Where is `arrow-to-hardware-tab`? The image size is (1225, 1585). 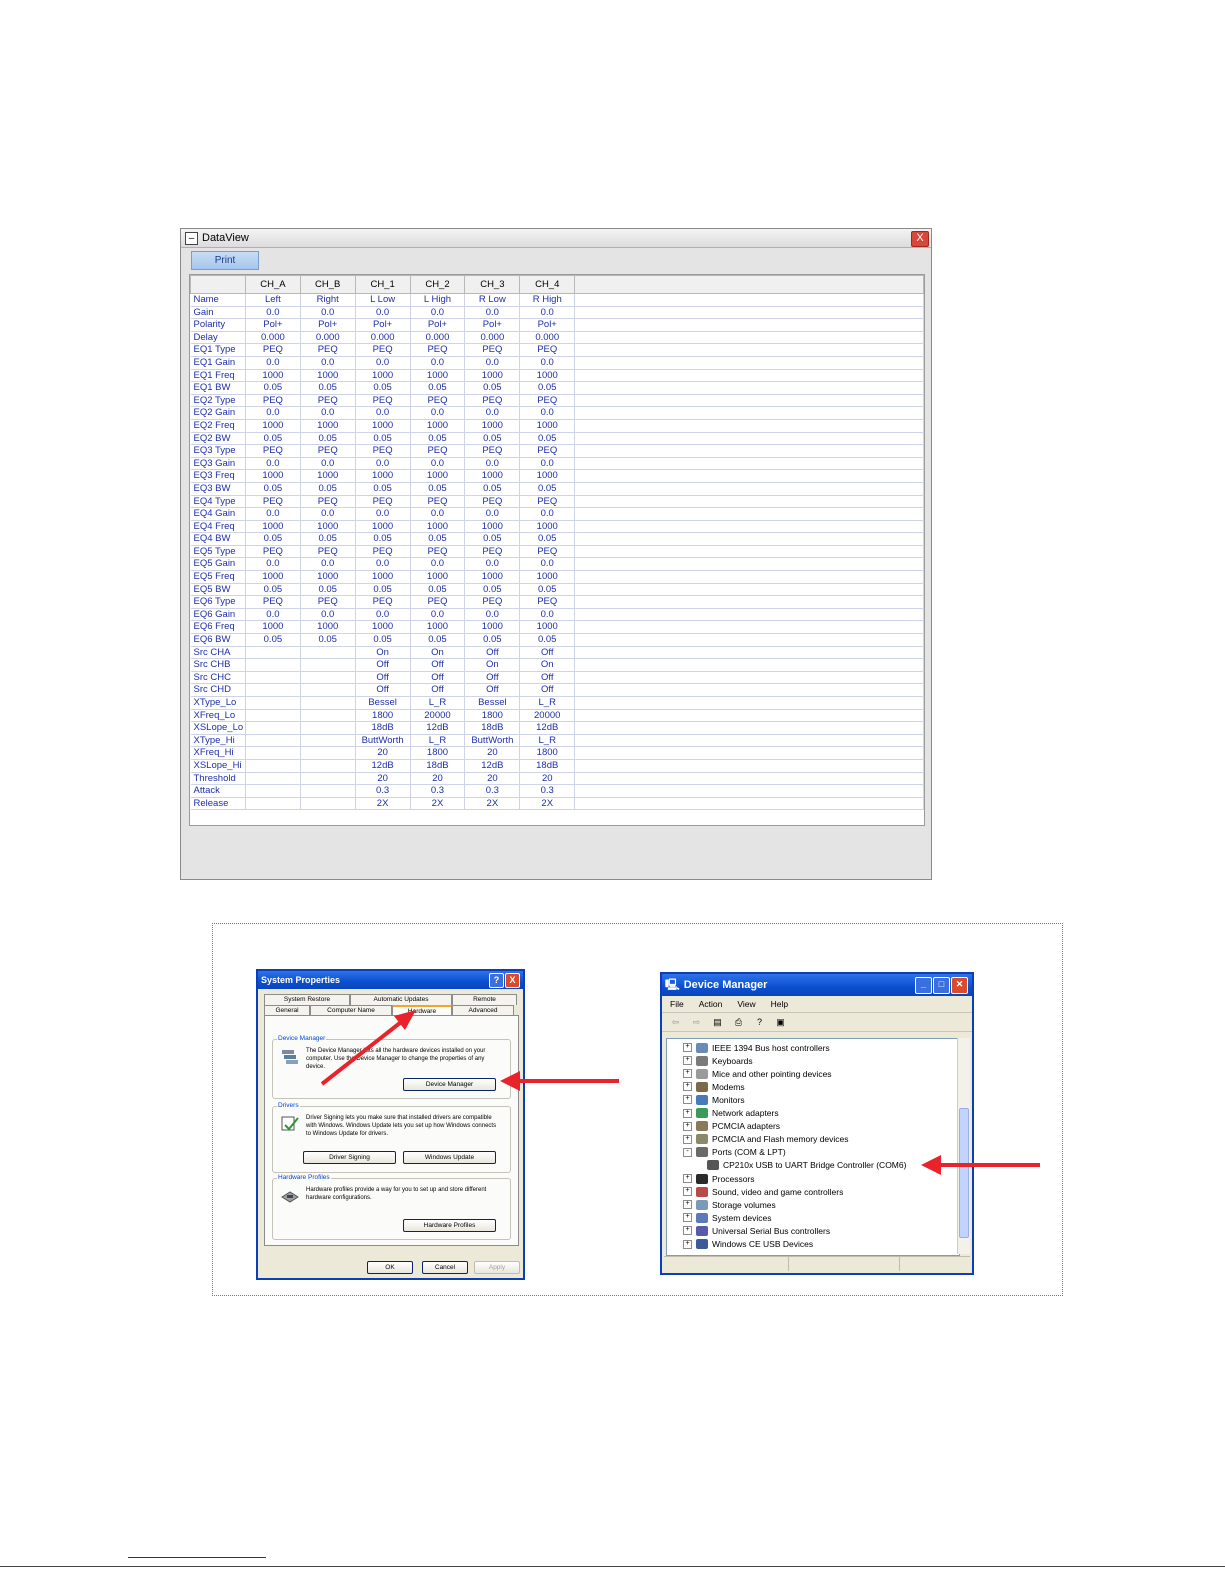 arrow-to-hardware-tab is located at coordinates (368, 1048).